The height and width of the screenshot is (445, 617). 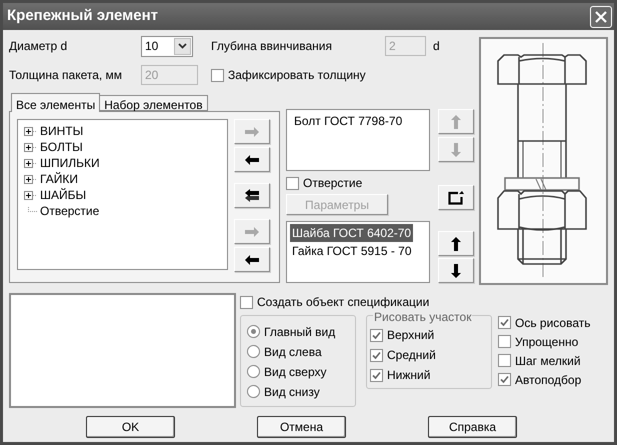 I want to click on field-label: Толщина пакета, мм, so click(x=66, y=75).